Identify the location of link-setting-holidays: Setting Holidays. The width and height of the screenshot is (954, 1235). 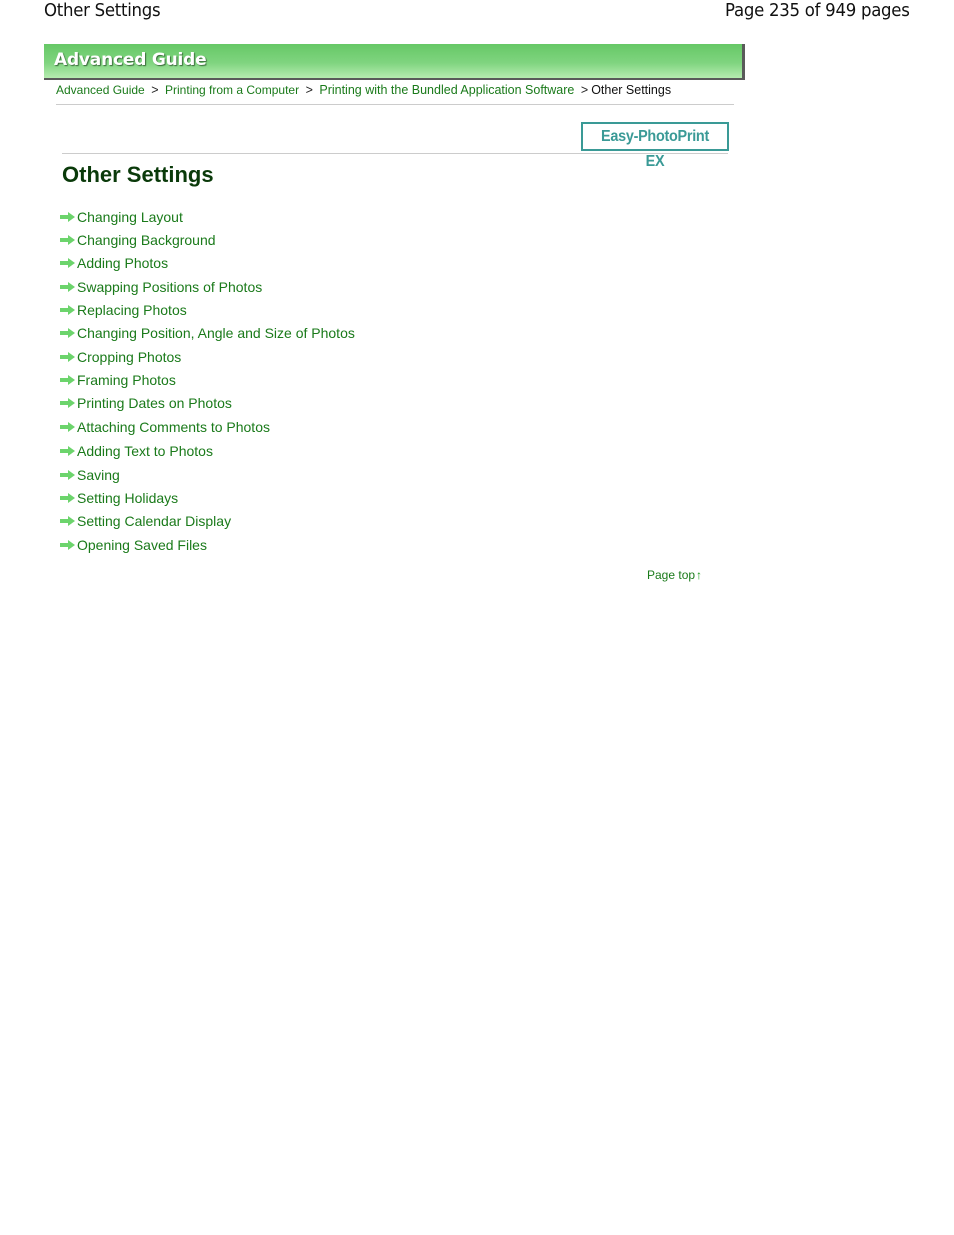
(127, 498).